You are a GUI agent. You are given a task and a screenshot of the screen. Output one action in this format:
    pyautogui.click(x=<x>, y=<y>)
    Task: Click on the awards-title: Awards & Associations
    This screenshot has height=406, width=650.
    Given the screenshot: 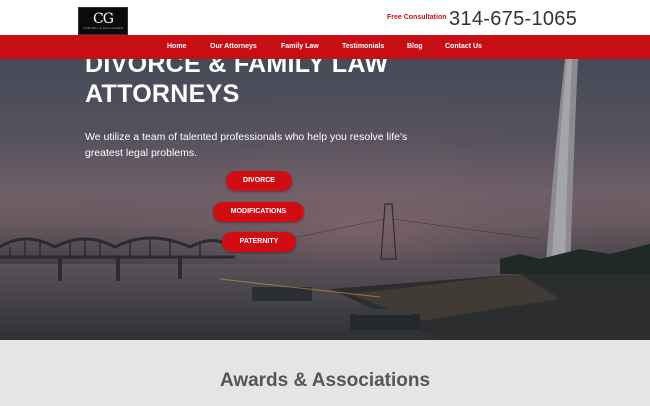 What is the action you would take?
    pyautogui.click(x=325, y=380)
    